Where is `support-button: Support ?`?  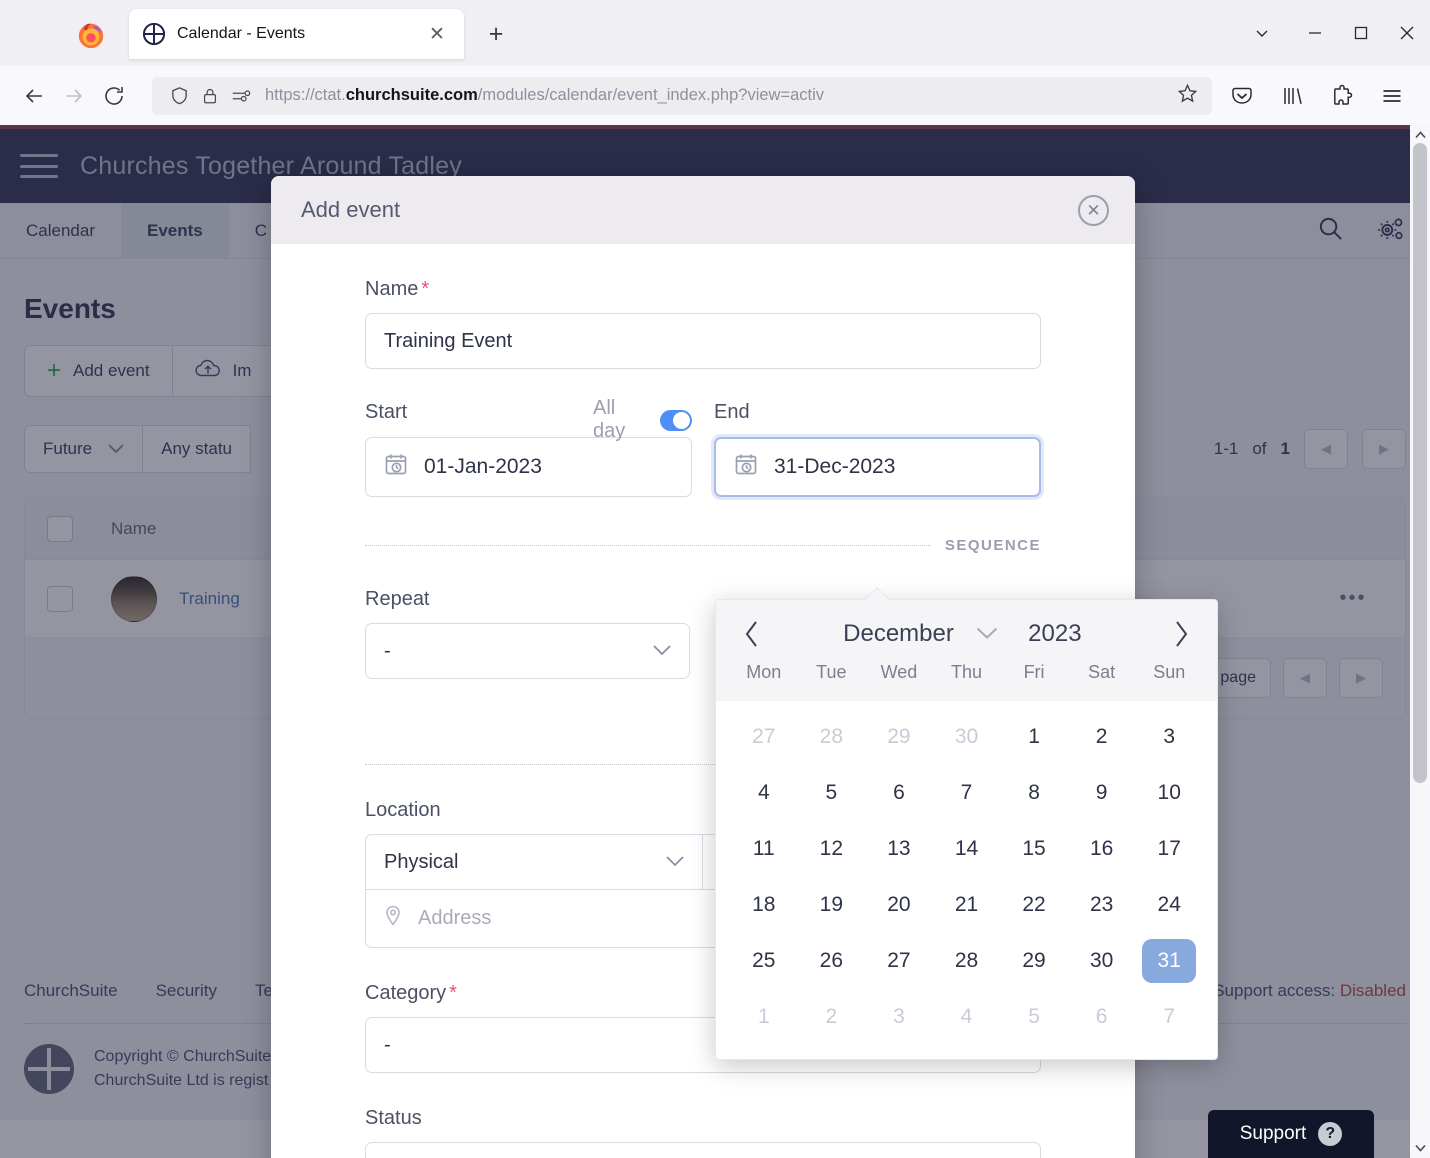 support-button: Support ? is located at coordinates (1291, 1134).